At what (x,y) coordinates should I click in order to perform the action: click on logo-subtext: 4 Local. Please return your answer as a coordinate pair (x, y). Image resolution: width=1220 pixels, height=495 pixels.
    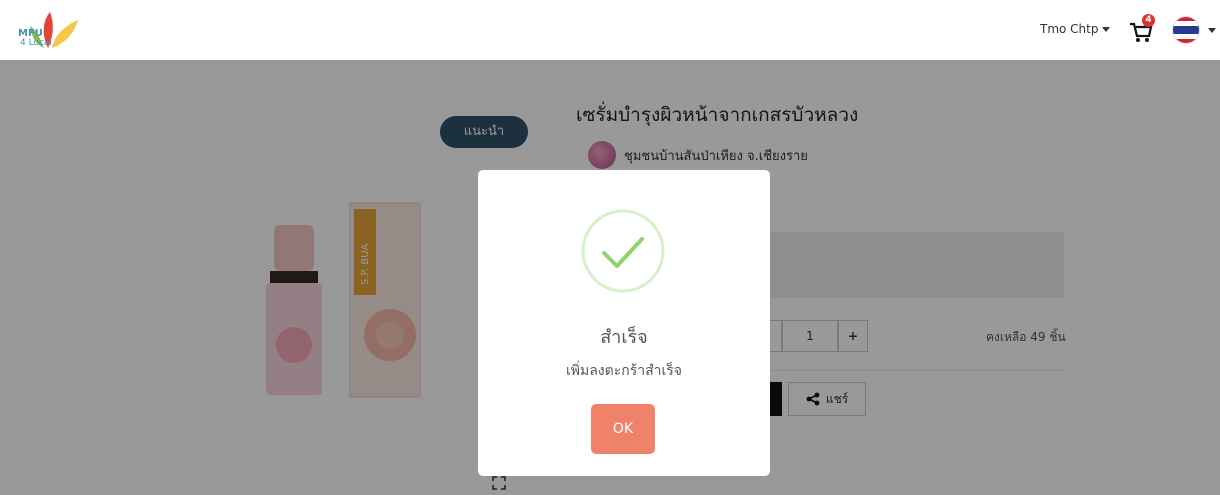
    Looking at the image, I should click on (36, 43).